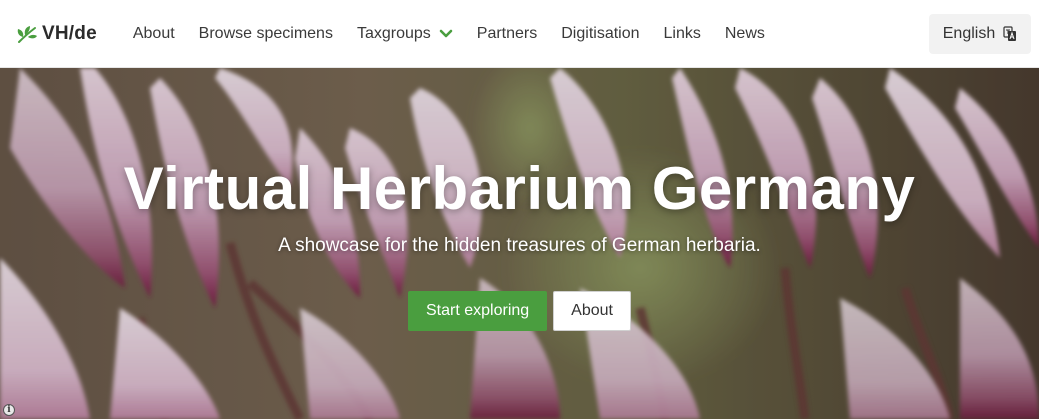 The height and width of the screenshot is (419, 1039). I want to click on leaf-icon, so click(27, 34).